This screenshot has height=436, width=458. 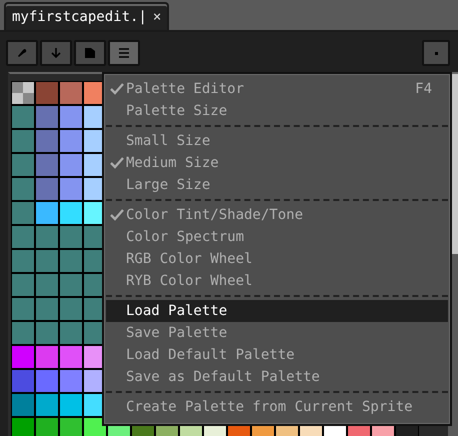 What do you see at coordinates (87, 16) in the screenshot?
I see `file-tab: myfirstcapedit.| ×` at bounding box center [87, 16].